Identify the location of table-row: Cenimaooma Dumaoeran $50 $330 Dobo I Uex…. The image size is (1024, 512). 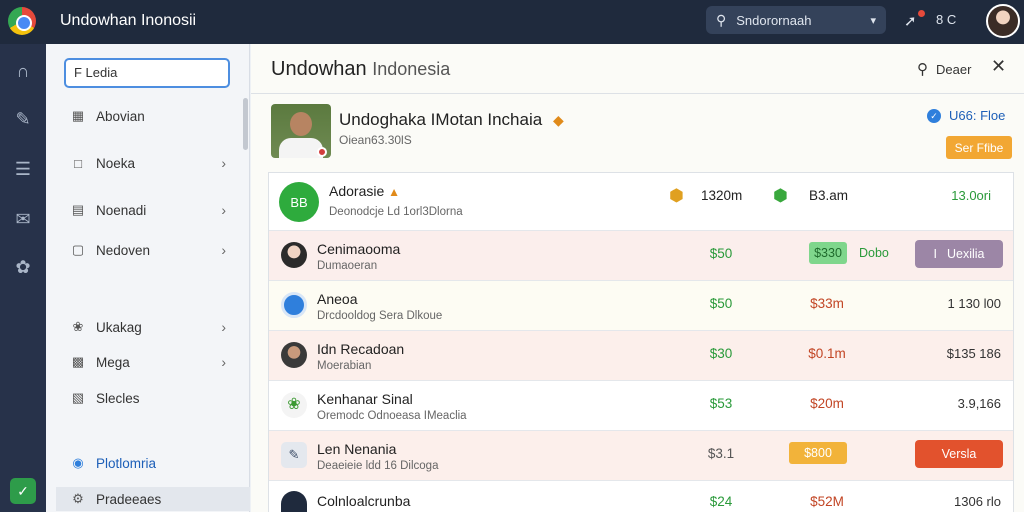
(641, 256).